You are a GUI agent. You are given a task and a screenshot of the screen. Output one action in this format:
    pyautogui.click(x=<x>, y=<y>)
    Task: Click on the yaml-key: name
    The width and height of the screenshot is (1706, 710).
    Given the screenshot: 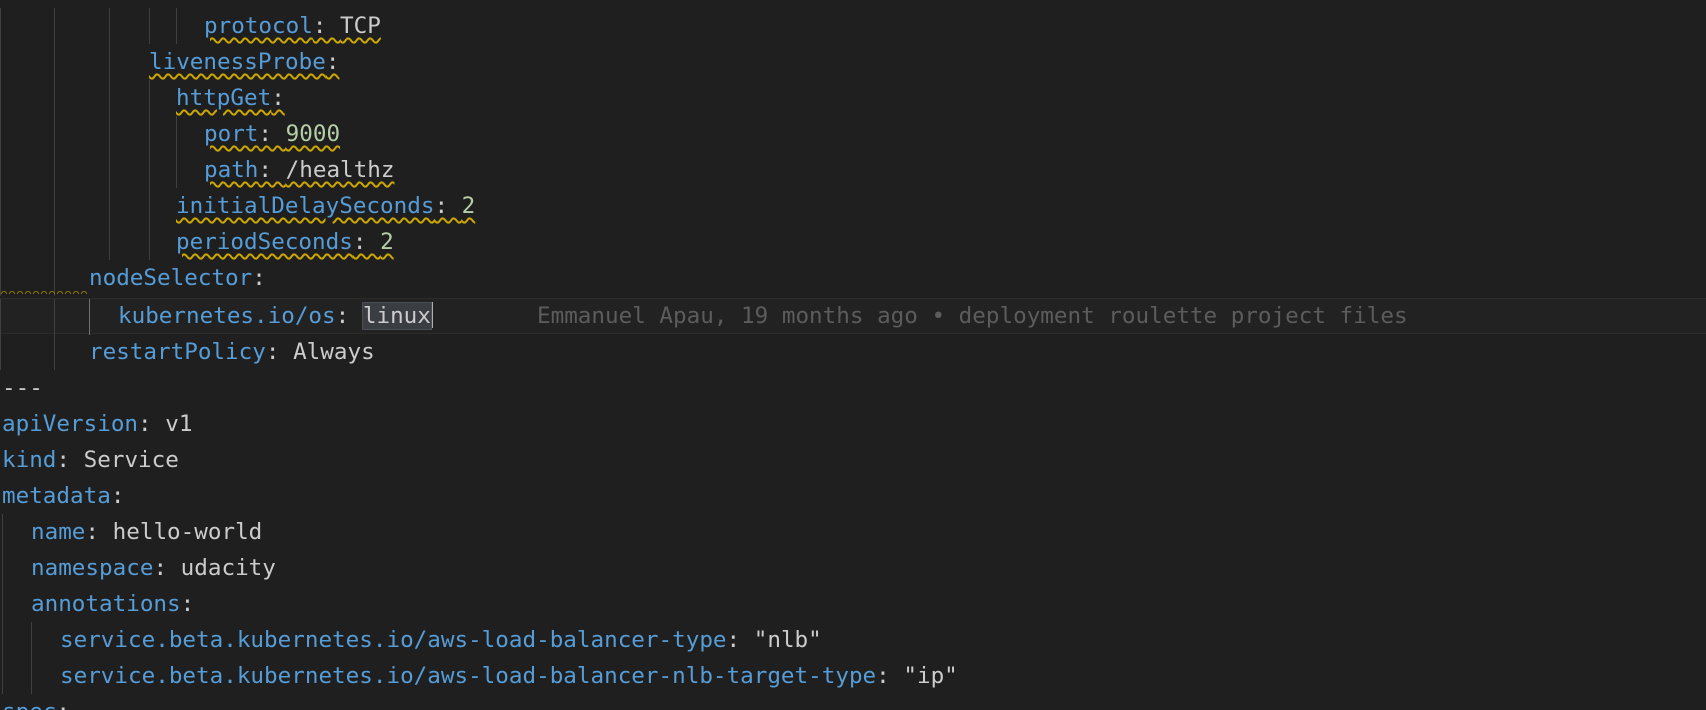 What is the action you would take?
    pyautogui.click(x=58, y=532)
    